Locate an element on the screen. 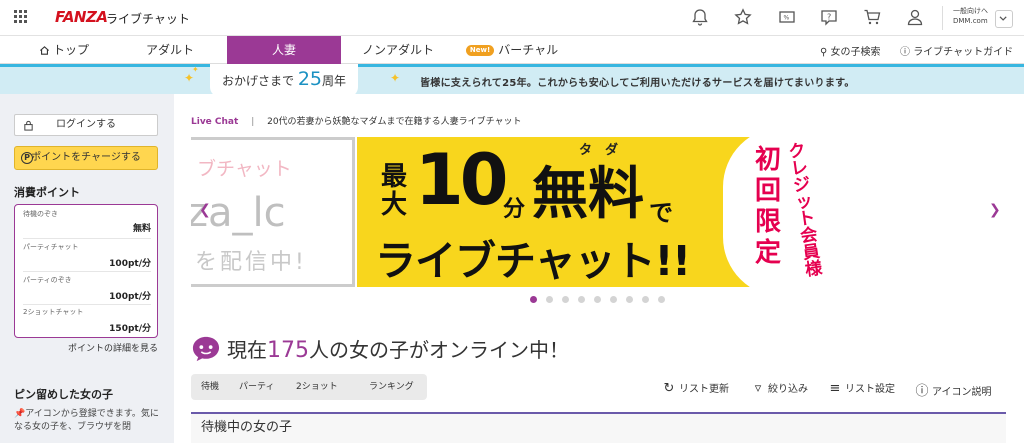 The image size is (1024, 443). online-post: 人の女の子がオンライン中！ is located at coordinates (439, 350).